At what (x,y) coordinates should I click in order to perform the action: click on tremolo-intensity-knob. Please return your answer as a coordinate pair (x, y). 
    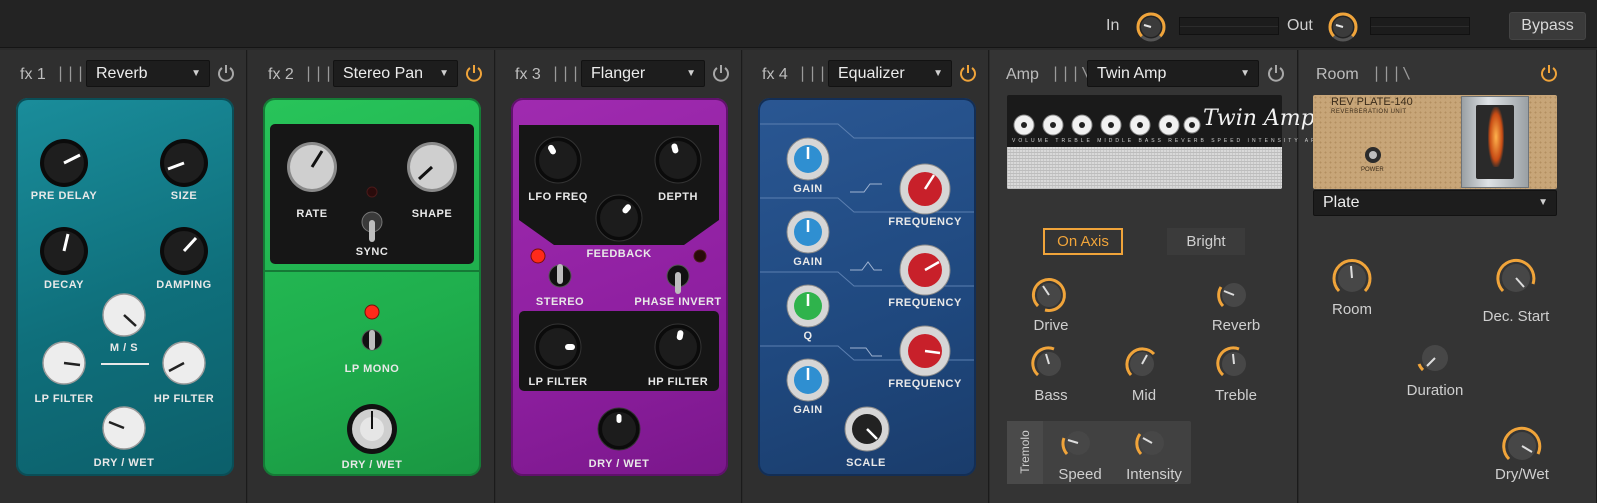
    Looking at the image, I should click on (1152, 443).